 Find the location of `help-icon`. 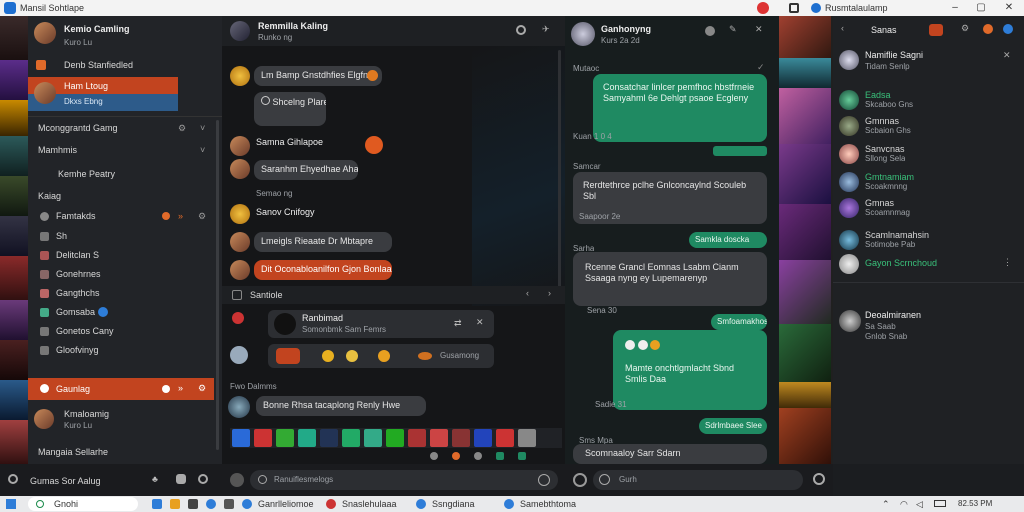

help-icon is located at coordinates (1008, 29).